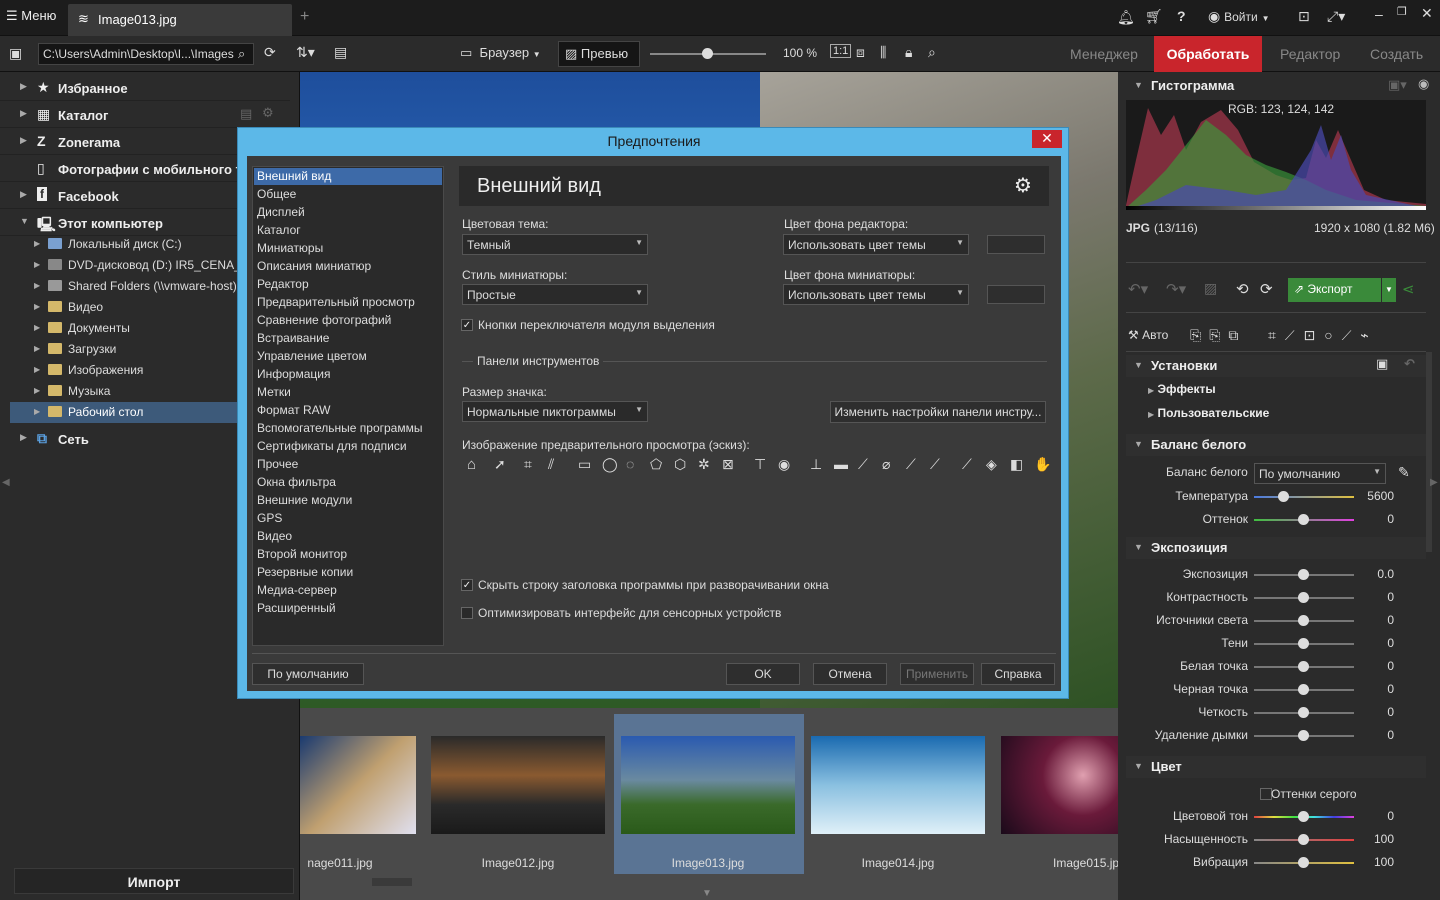  What do you see at coordinates (348, 518) in the screenshot?
I see `category-item: GPS` at bounding box center [348, 518].